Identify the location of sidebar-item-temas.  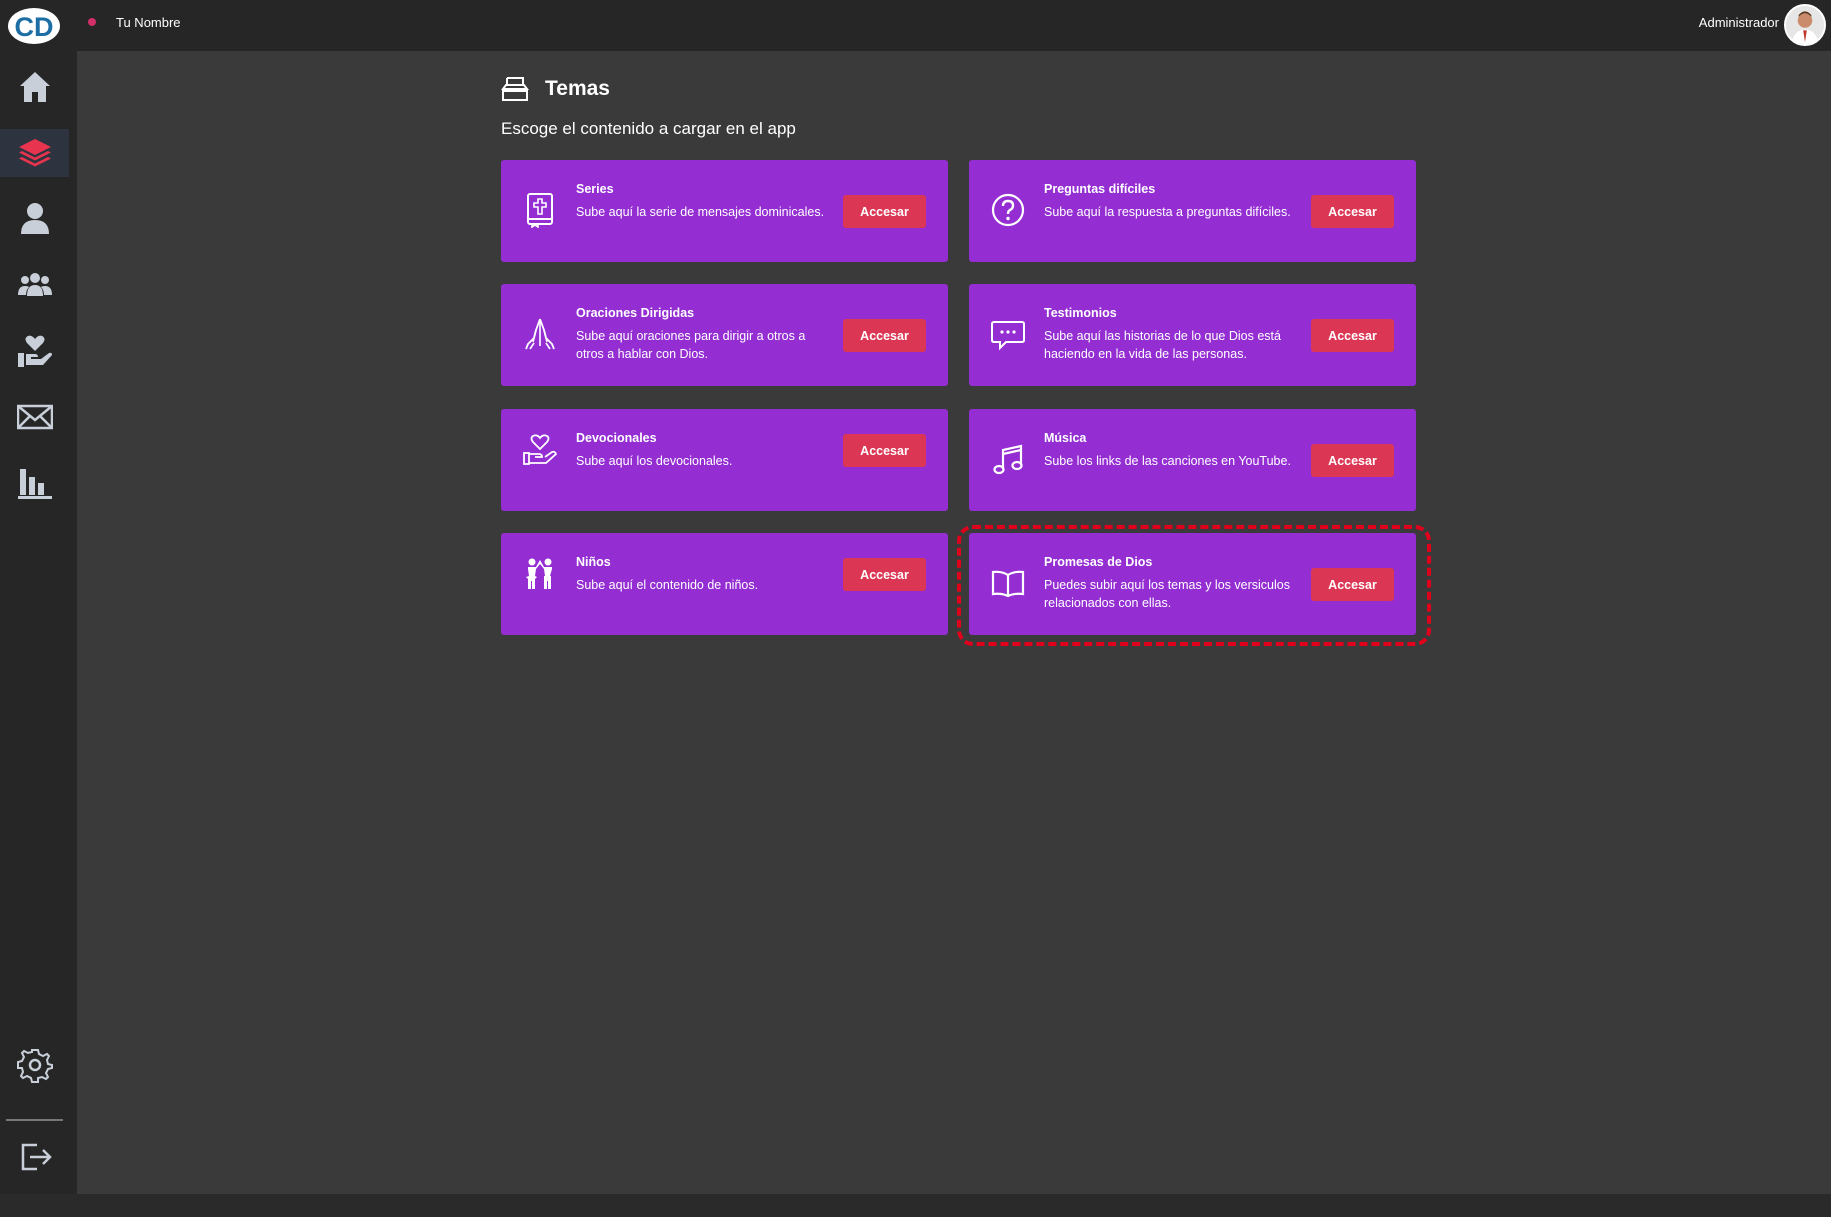
(34, 153).